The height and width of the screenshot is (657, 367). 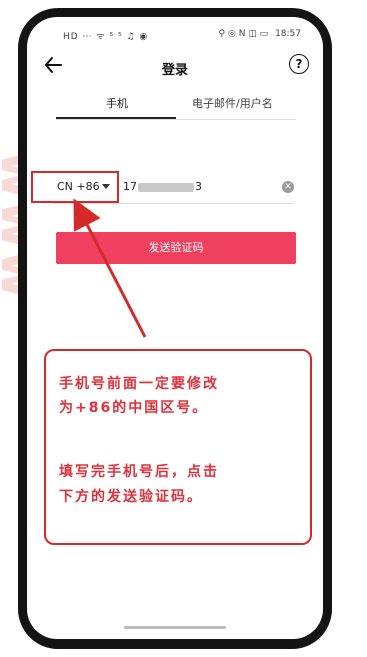 What do you see at coordinates (139, 384) in the screenshot?
I see `annotation-line-1: 手机号前面一定要修改` at bounding box center [139, 384].